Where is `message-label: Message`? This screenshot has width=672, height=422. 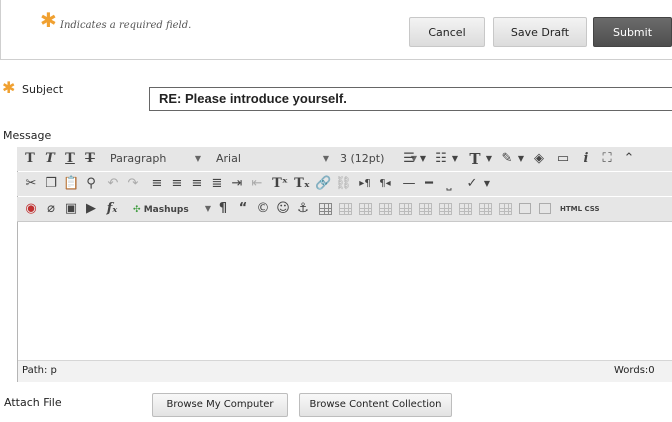 message-label: Message is located at coordinates (27, 135).